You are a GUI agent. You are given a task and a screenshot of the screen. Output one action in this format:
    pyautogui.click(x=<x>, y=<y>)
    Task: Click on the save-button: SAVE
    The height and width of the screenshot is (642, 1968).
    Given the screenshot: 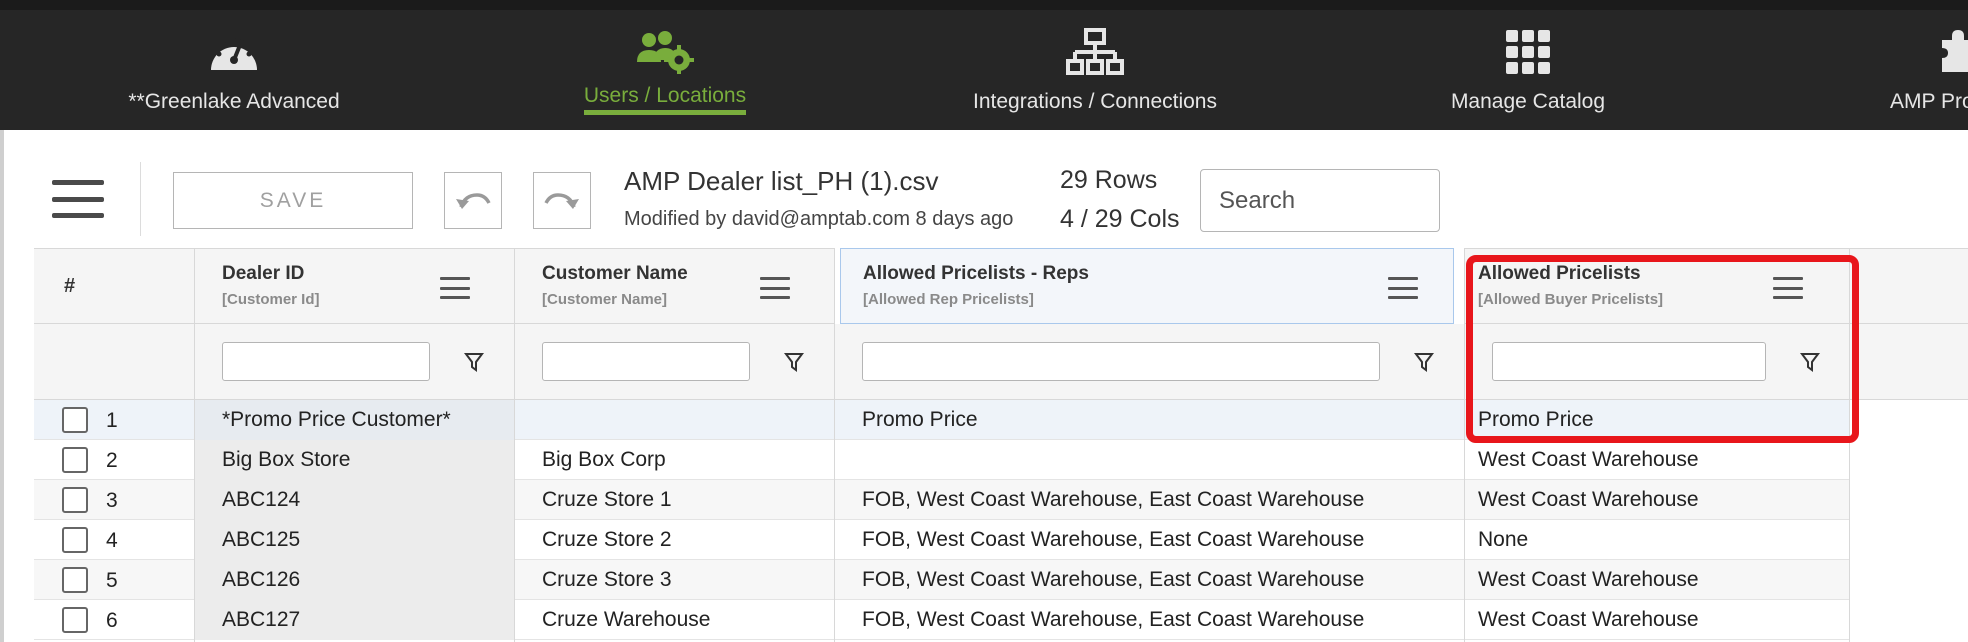 What is the action you would take?
    pyautogui.click(x=293, y=200)
    